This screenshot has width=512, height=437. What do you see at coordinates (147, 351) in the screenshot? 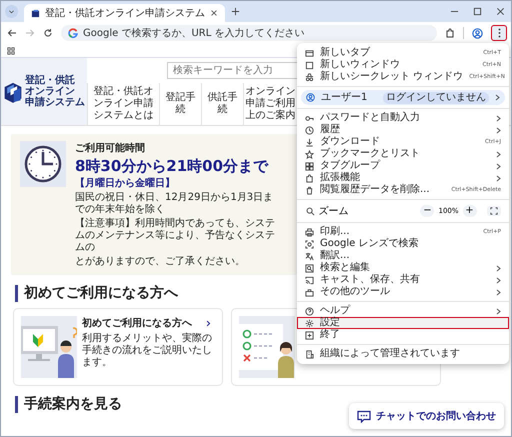
I see `card-text: 利用するメリットや、実際の手続きの流れをご説明いたします。` at bounding box center [147, 351].